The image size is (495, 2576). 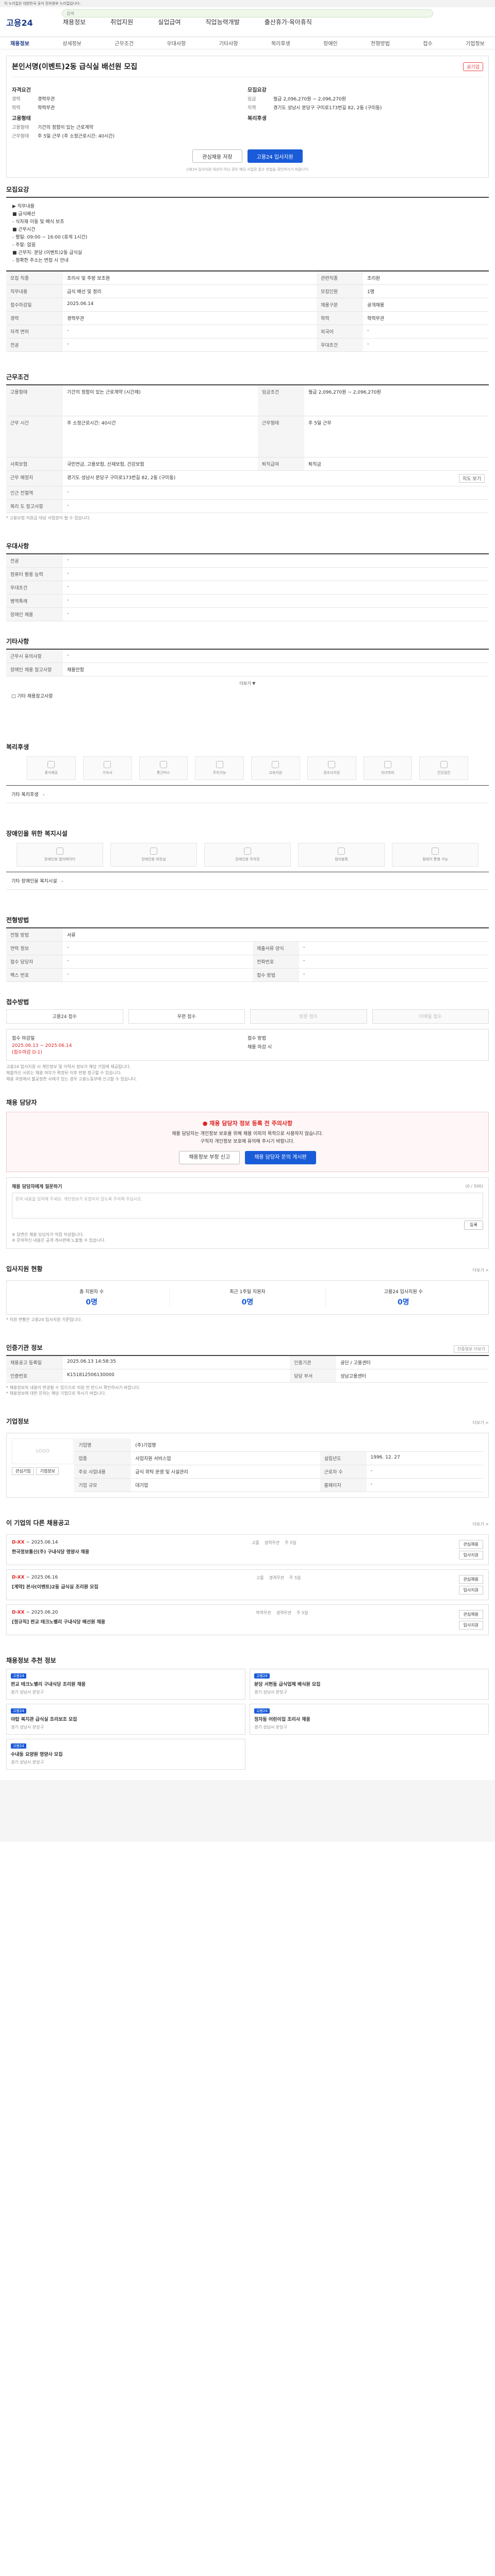 What do you see at coordinates (20, 136) in the screenshot?
I see `label: 근무형태` at bounding box center [20, 136].